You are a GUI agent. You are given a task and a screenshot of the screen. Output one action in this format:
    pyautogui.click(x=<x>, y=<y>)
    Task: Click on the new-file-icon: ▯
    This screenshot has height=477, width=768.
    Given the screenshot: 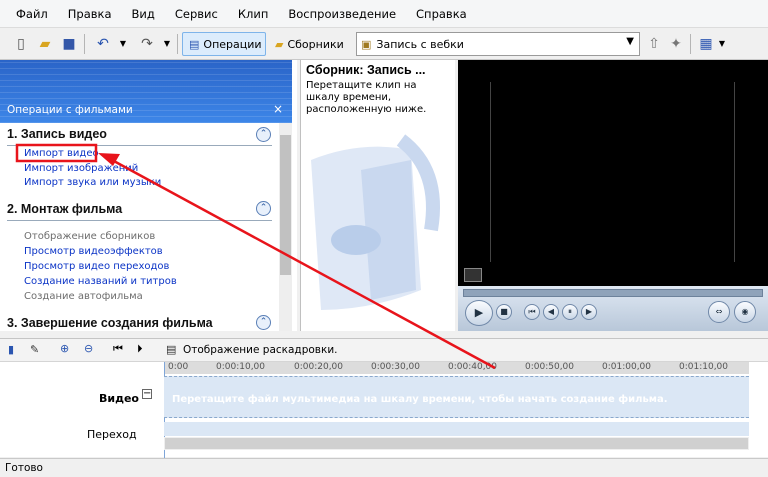 What is the action you would take?
    pyautogui.click(x=21, y=44)
    